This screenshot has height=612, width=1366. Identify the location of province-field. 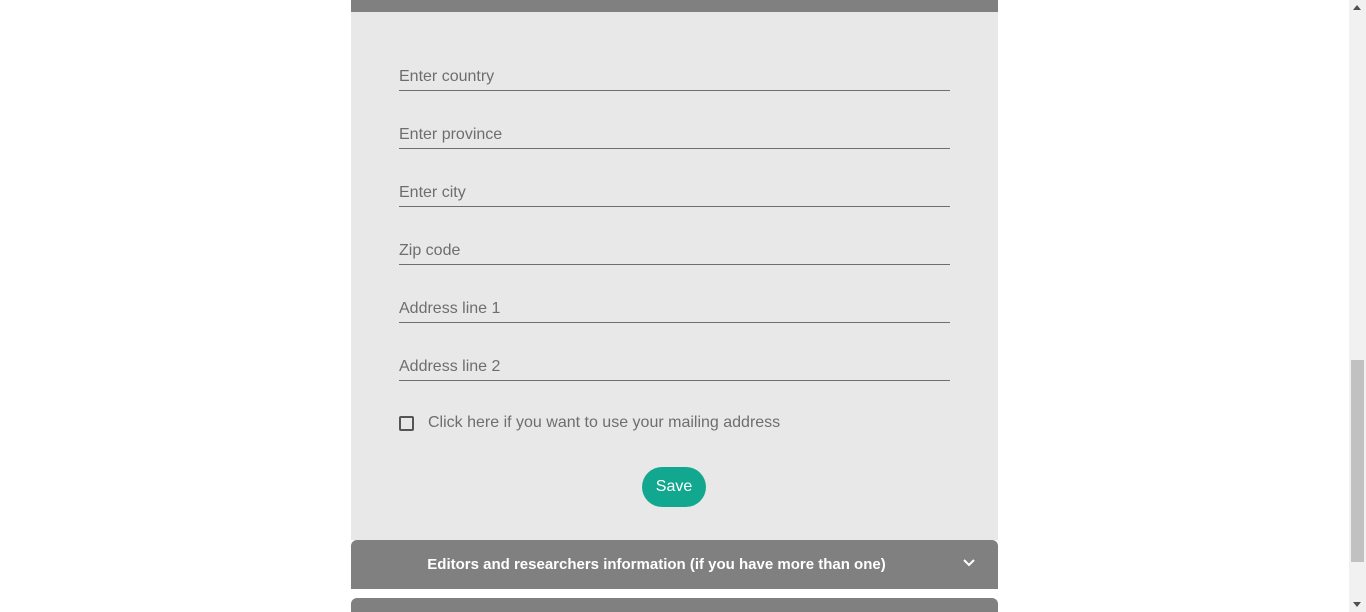
(674, 132).